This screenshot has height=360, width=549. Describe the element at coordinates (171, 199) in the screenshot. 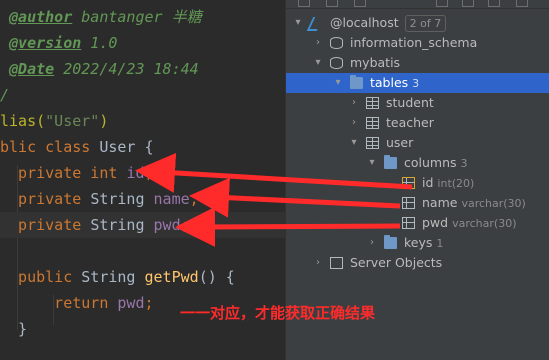

I see `code-token: name` at that location.